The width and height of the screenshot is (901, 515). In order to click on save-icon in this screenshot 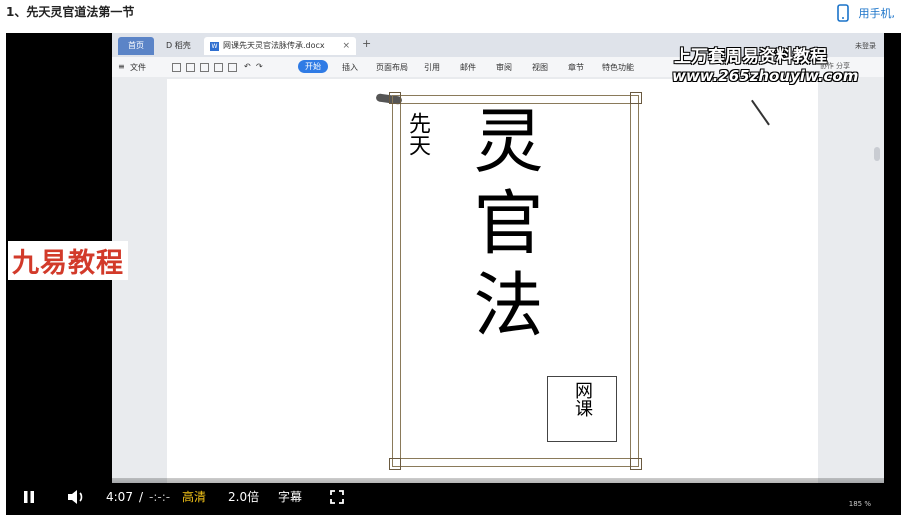, I will do `click(204, 67)`.